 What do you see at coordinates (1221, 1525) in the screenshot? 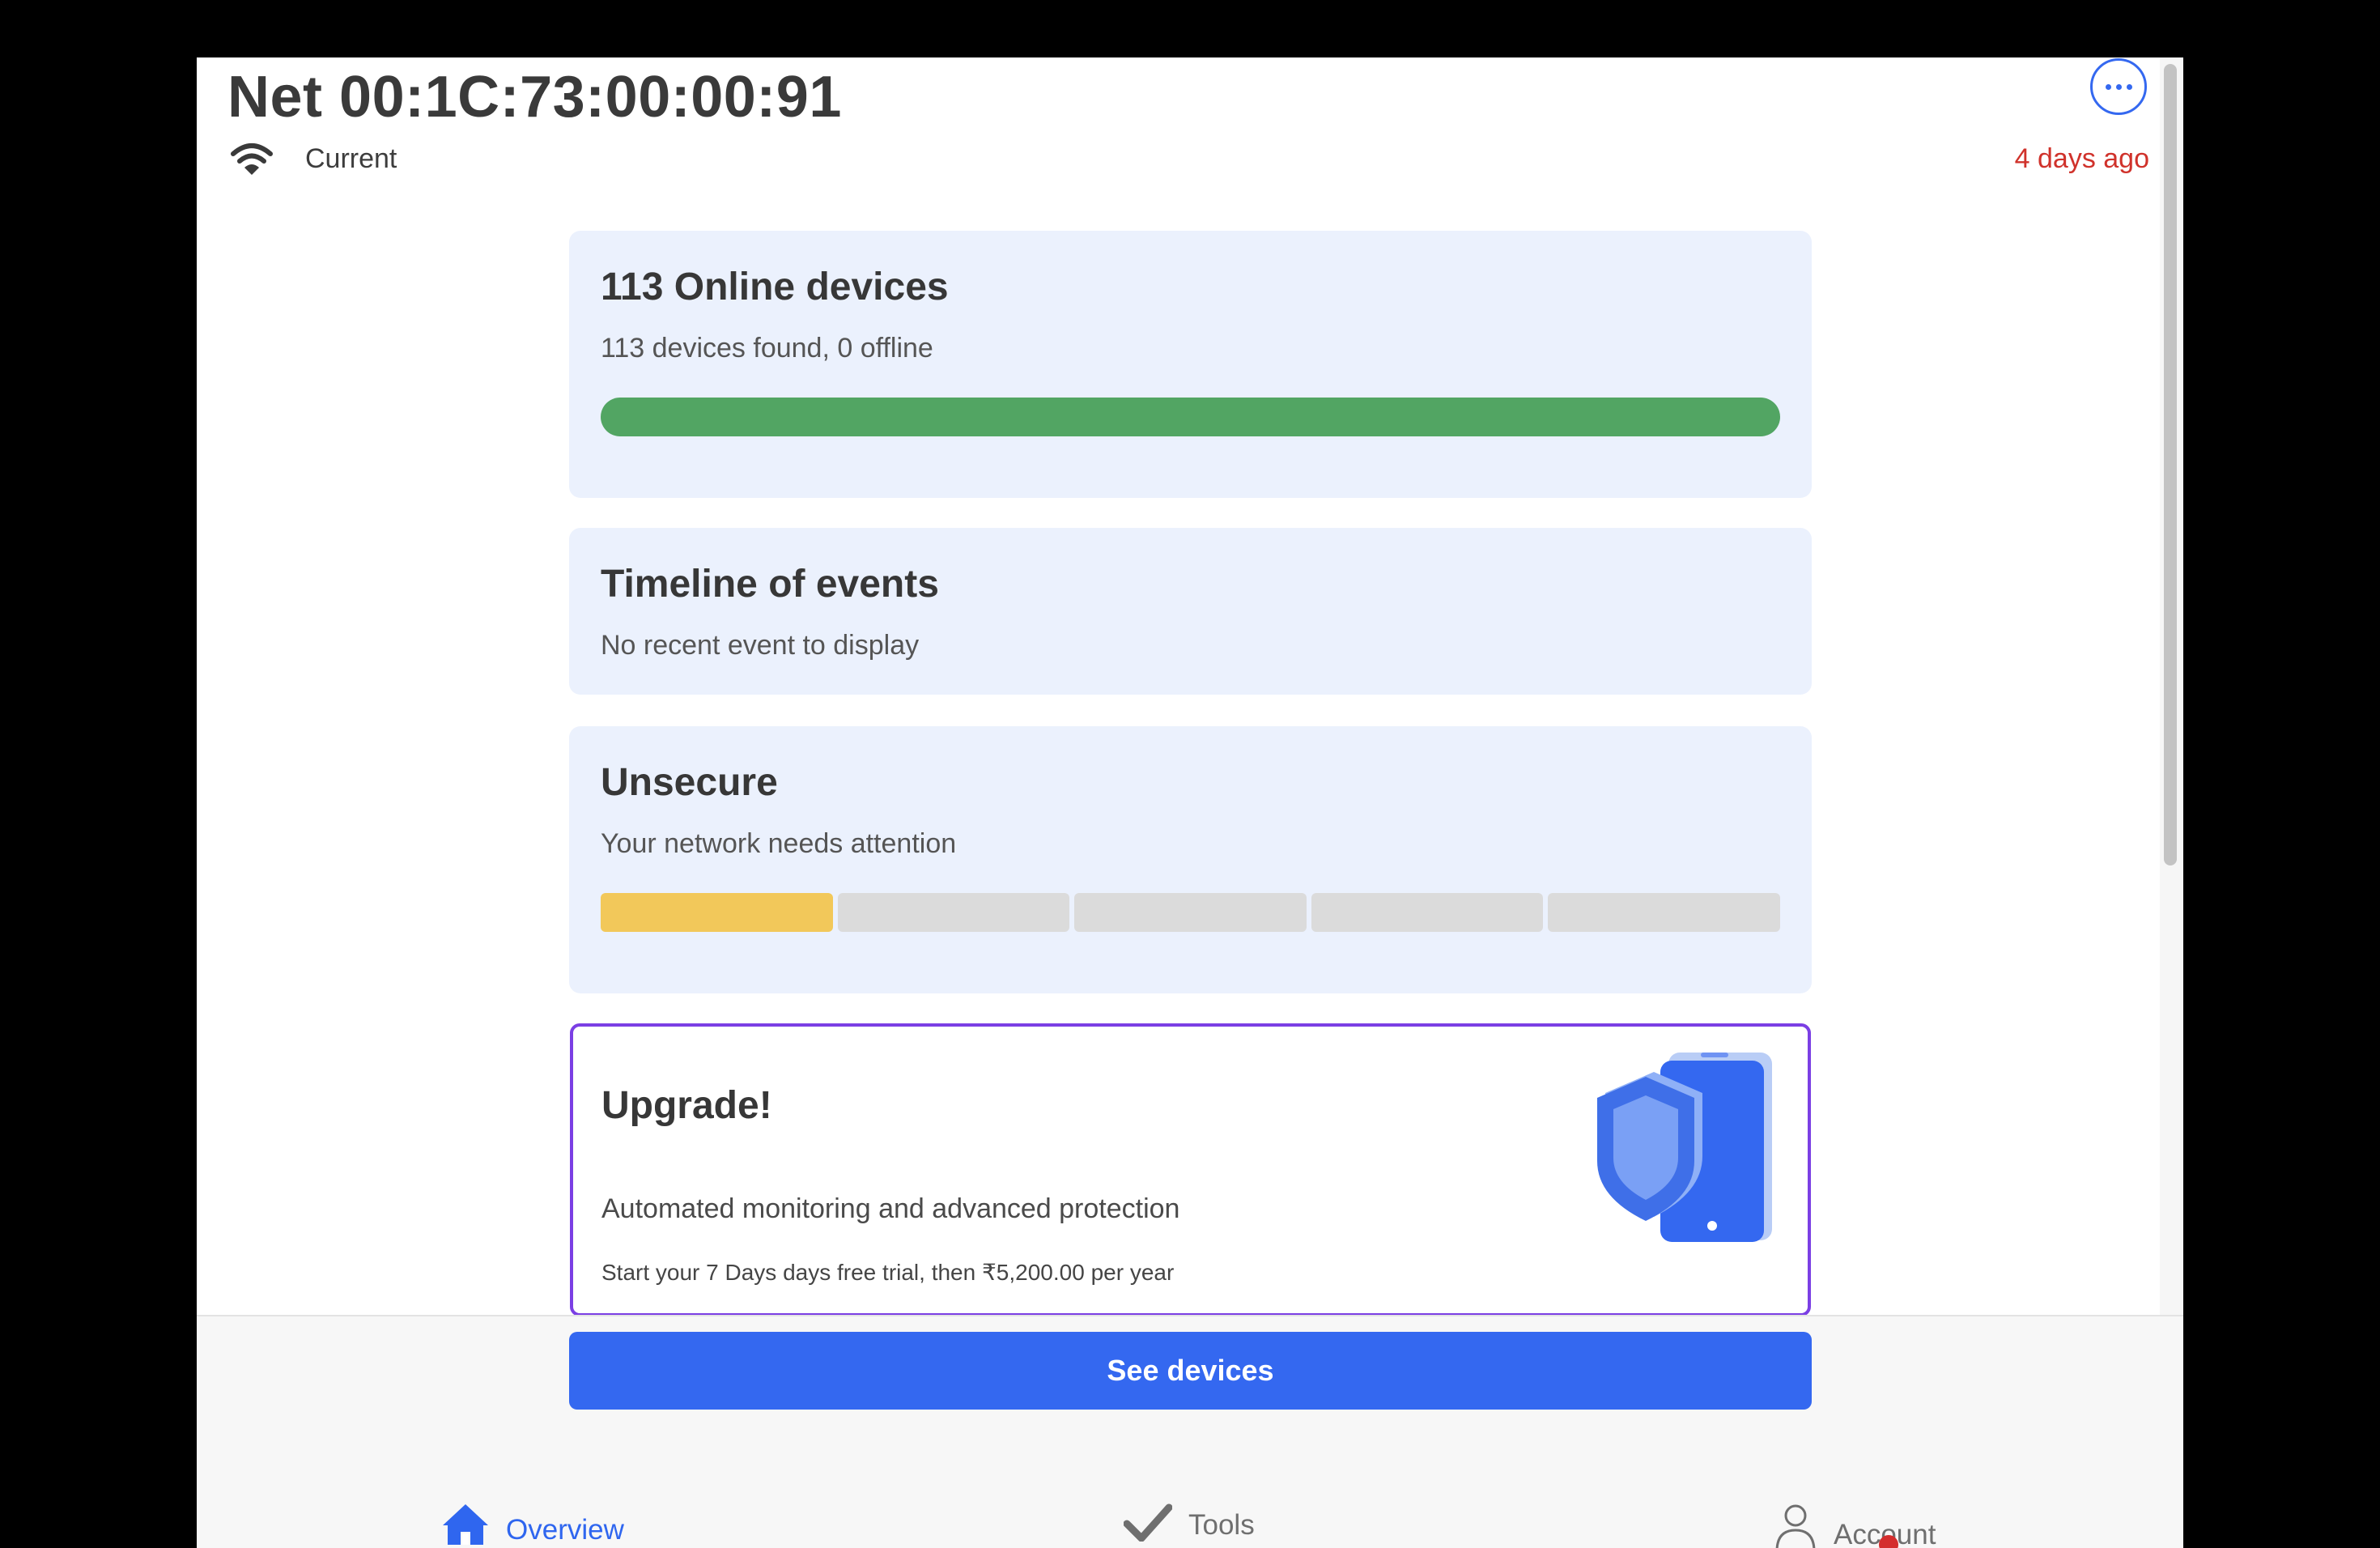
I see `nav-tools-label: Tools` at bounding box center [1221, 1525].